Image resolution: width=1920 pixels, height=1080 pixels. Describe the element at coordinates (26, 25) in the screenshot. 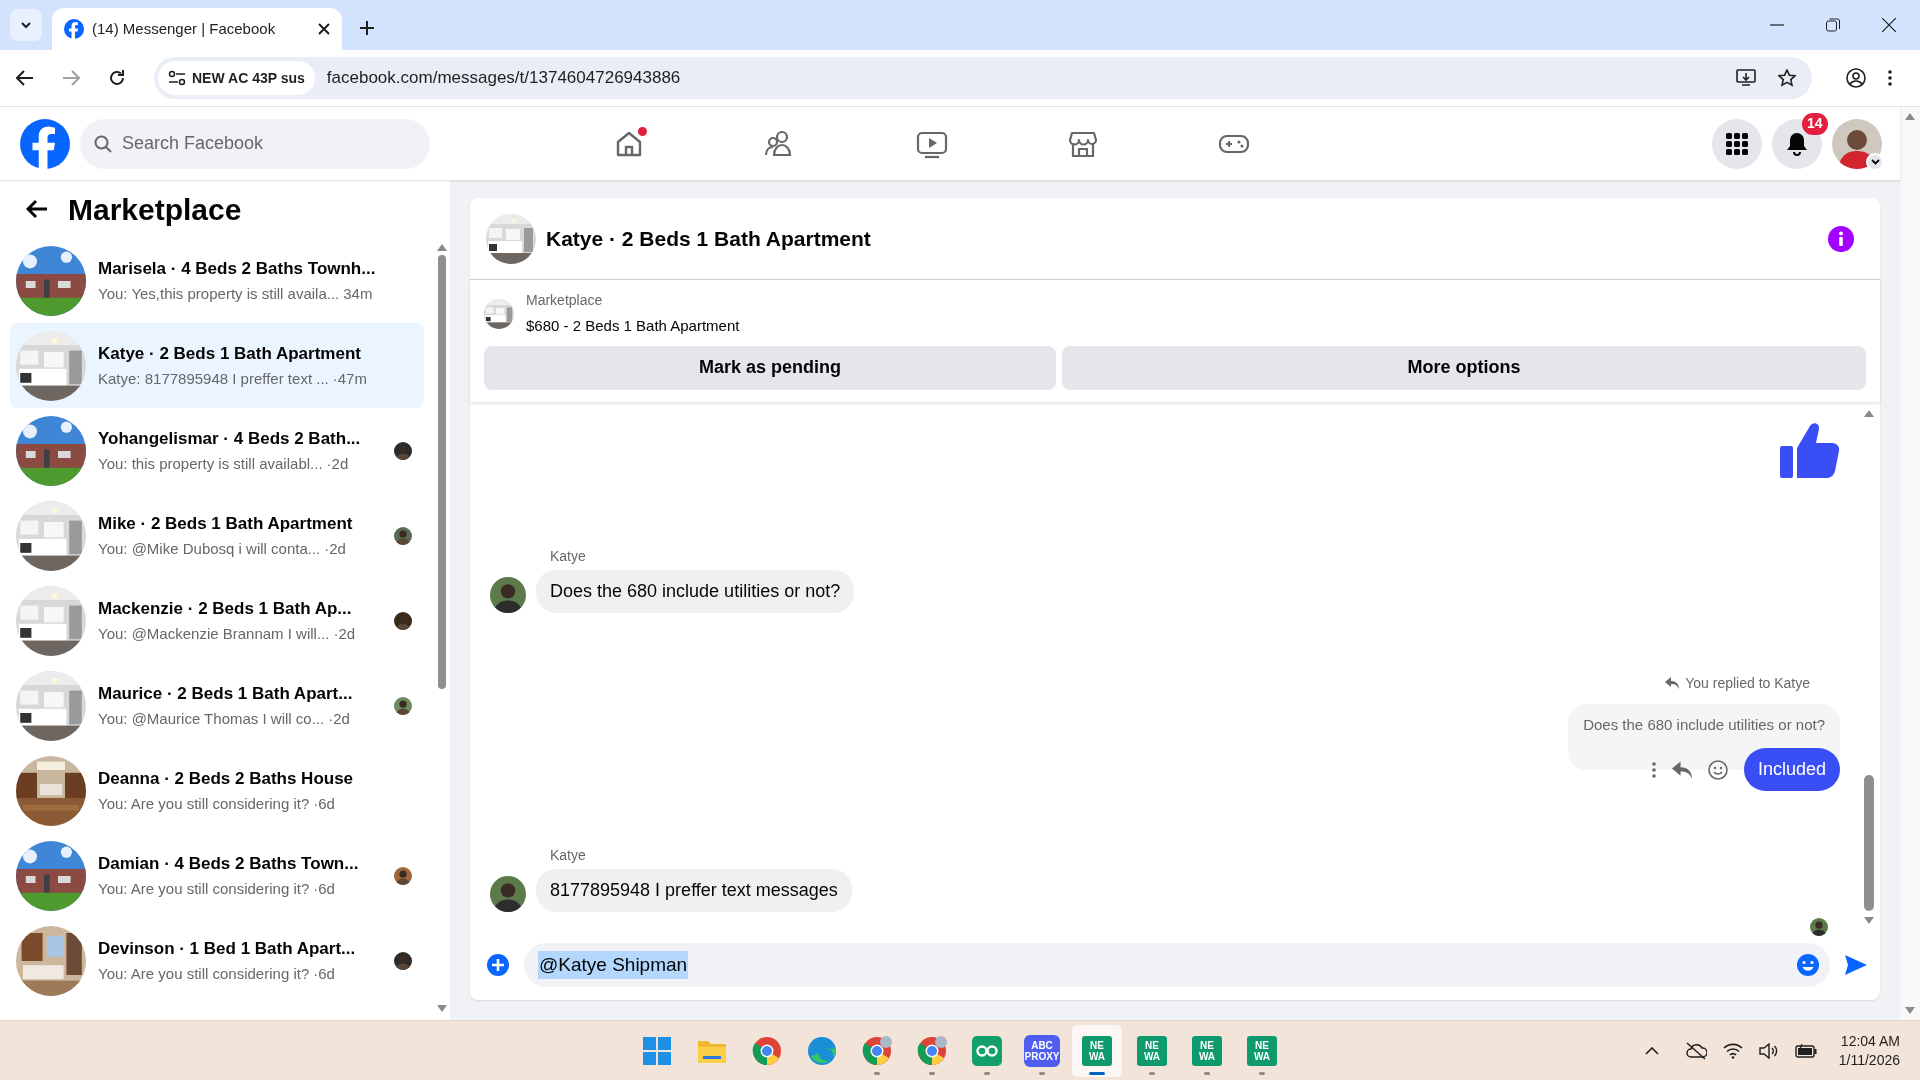

I see `tab-list-button` at that location.